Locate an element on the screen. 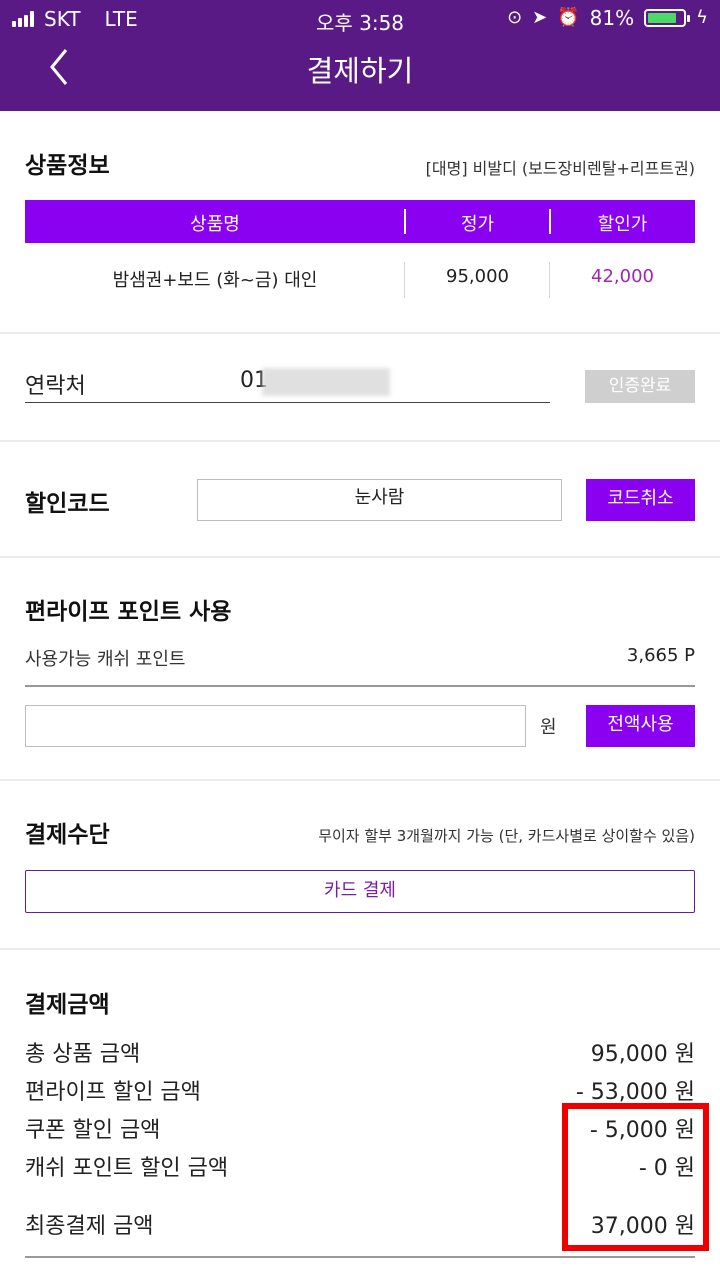  product-discount-price: 42,000 is located at coordinates (622, 276).